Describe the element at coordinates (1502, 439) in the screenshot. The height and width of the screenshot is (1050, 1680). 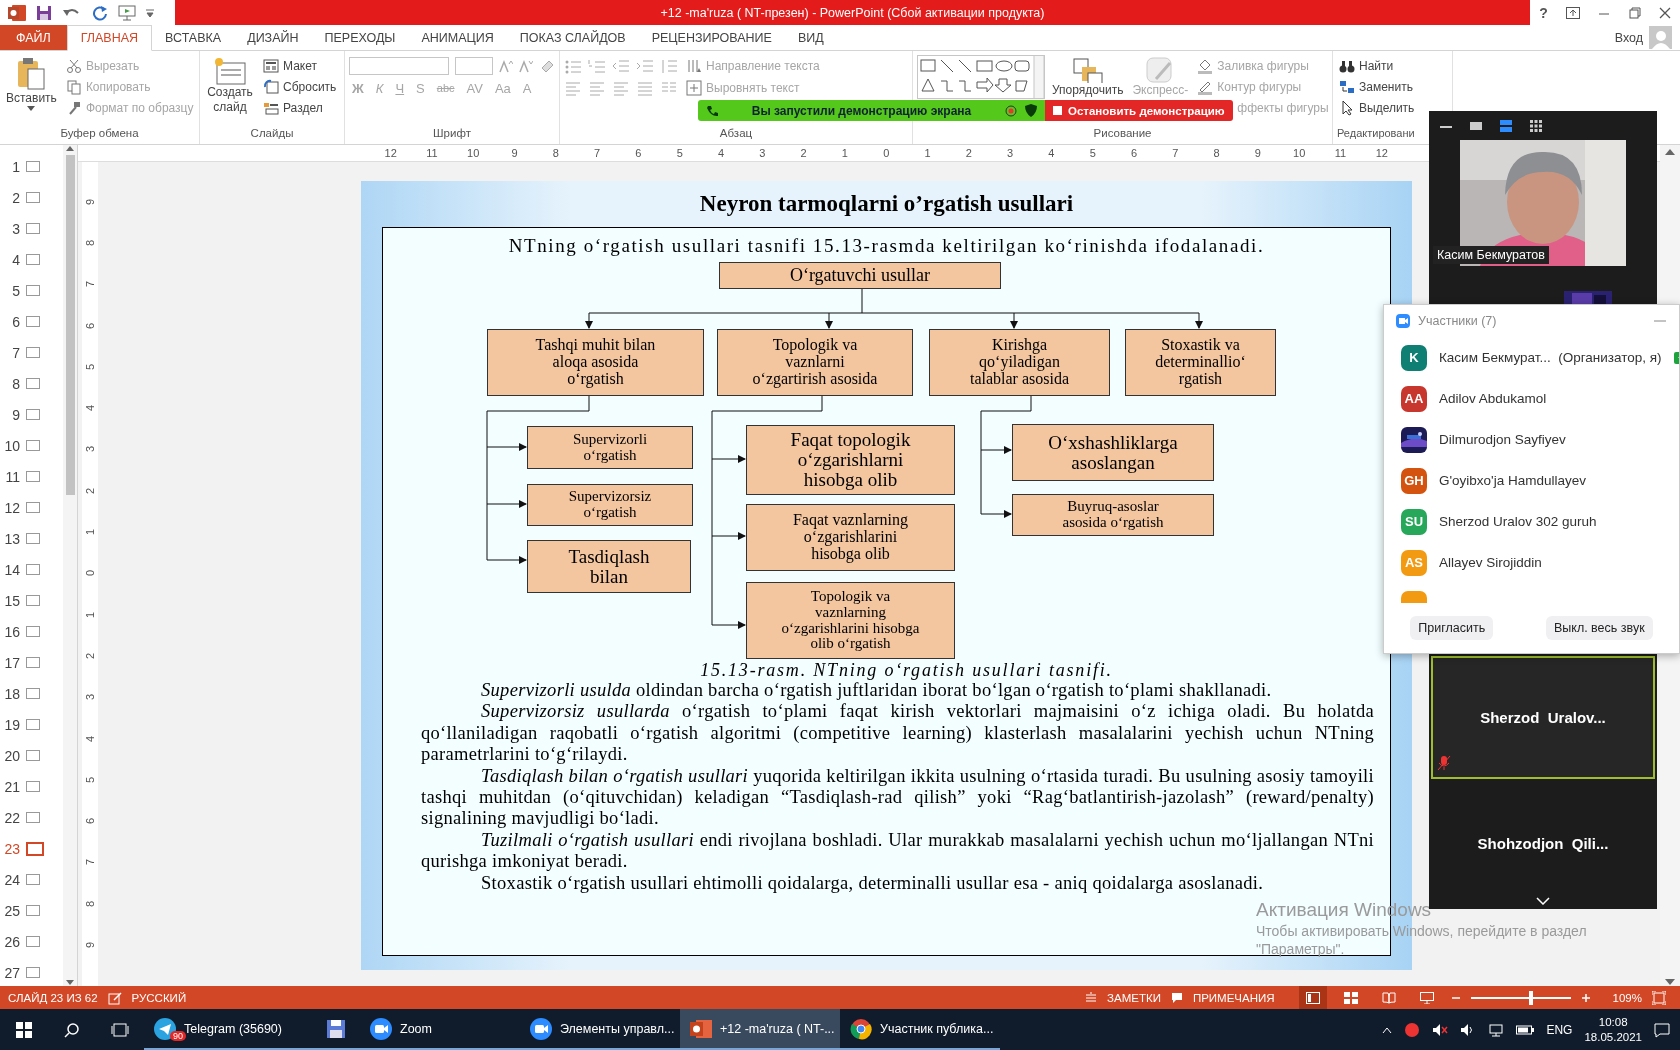
I see `participant-name: Dilmurodjon Sayfiyev` at that location.